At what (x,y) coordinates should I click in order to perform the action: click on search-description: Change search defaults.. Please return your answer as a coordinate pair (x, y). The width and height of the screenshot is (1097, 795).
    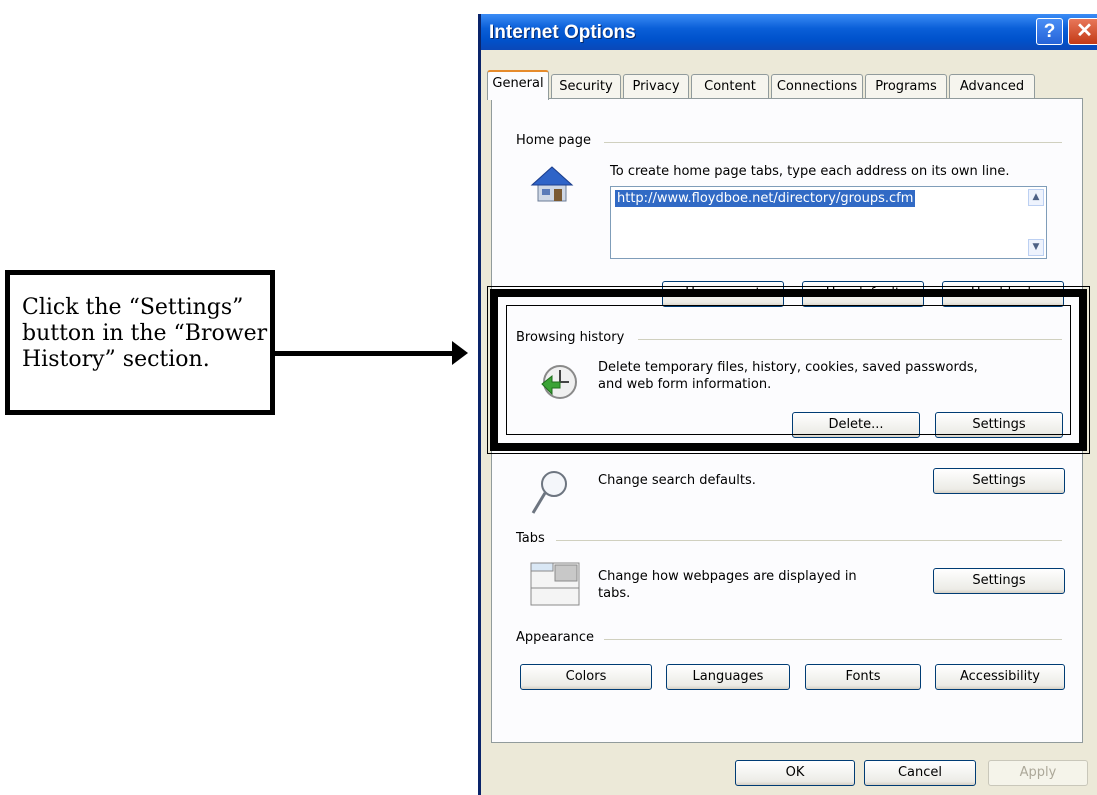
    Looking at the image, I should click on (677, 480).